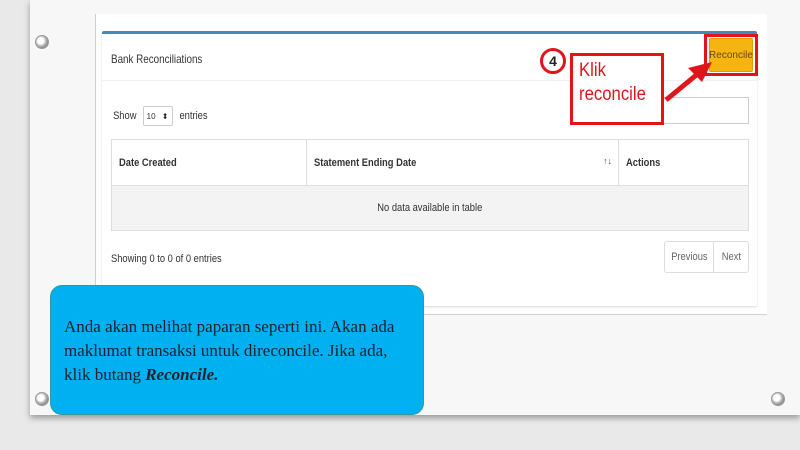 The image size is (800, 450). I want to click on note-emphasis: Reconcile., so click(182, 374).